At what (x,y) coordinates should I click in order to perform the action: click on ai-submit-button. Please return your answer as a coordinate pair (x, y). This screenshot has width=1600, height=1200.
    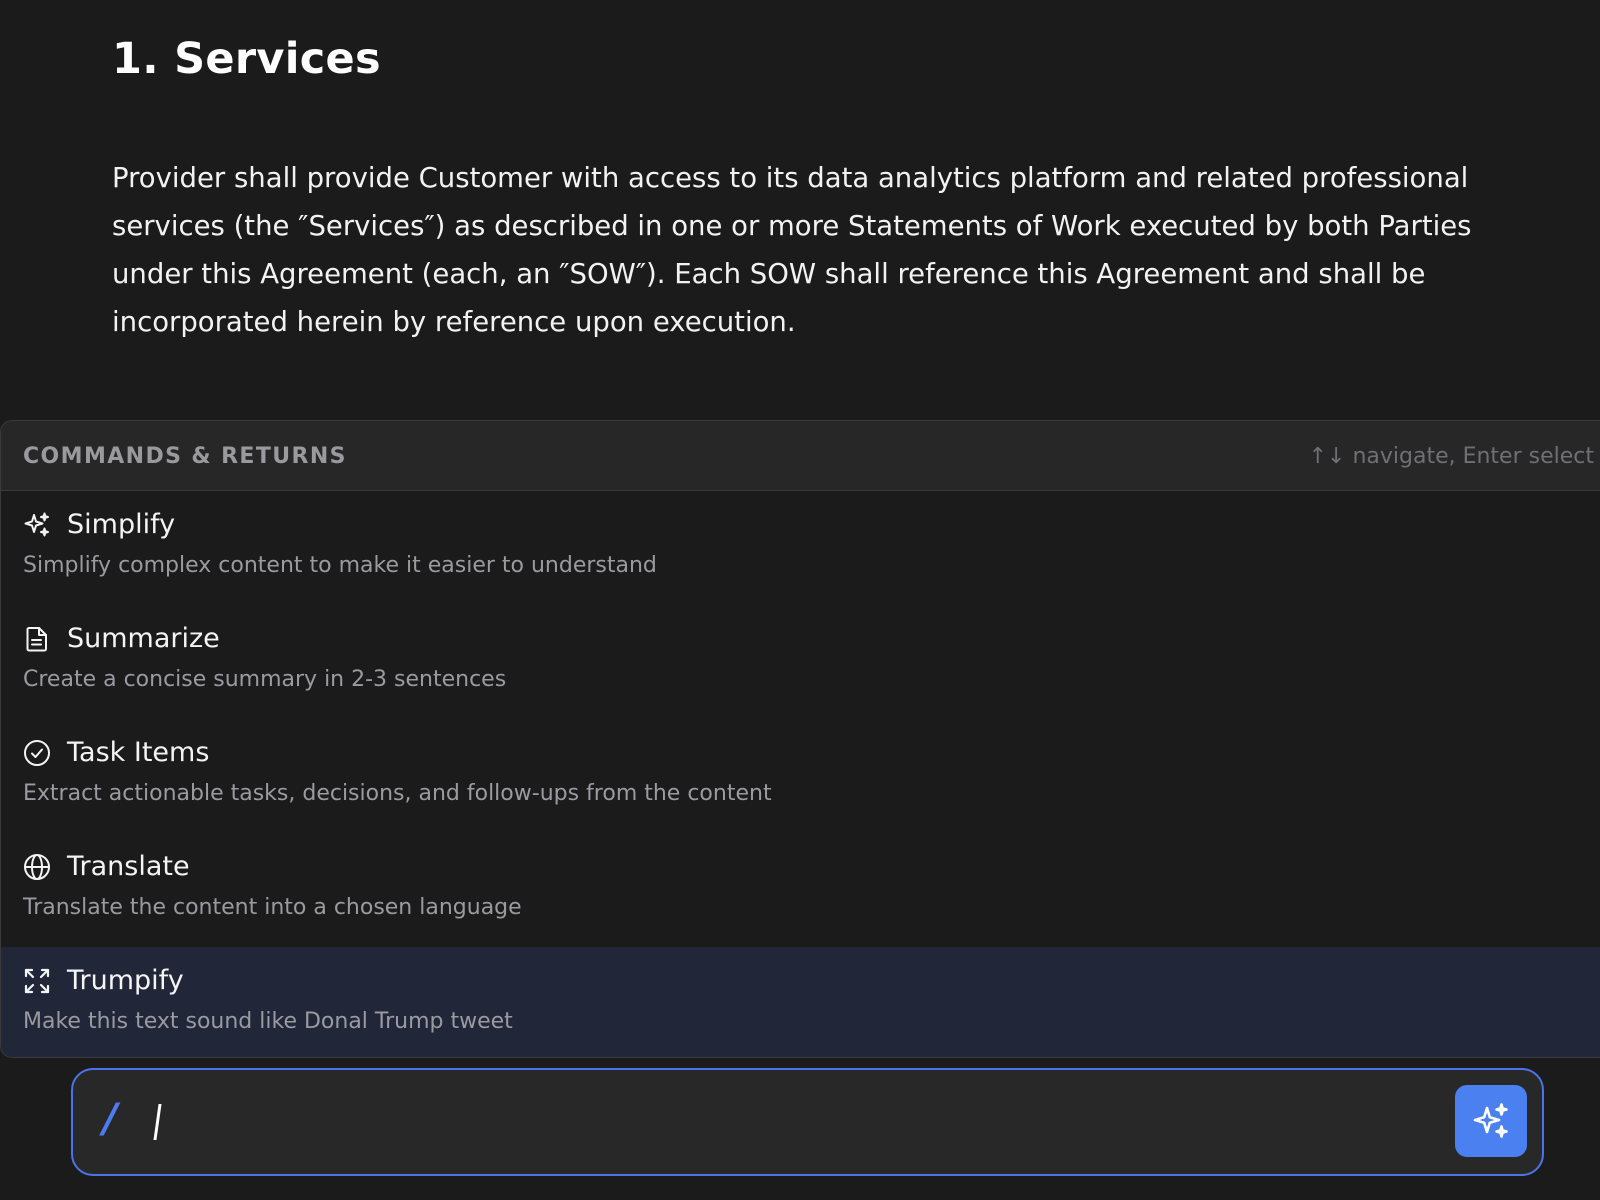
    Looking at the image, I should click on (1491, 1121).